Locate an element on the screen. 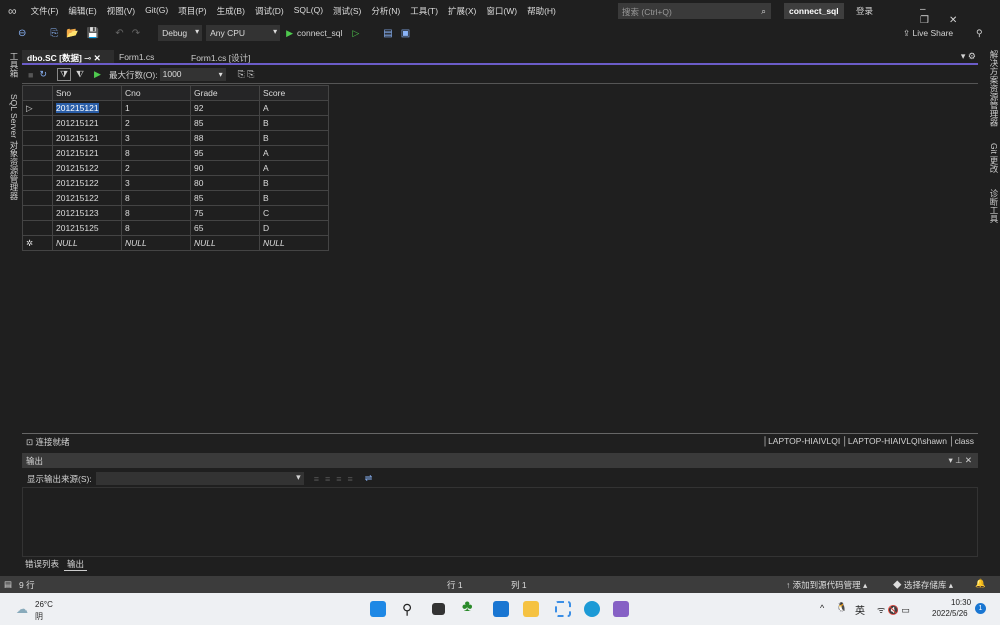 This screenshot has width=1000, height=625. menu-item: 测试(S) is located at coordinates (347, 11).